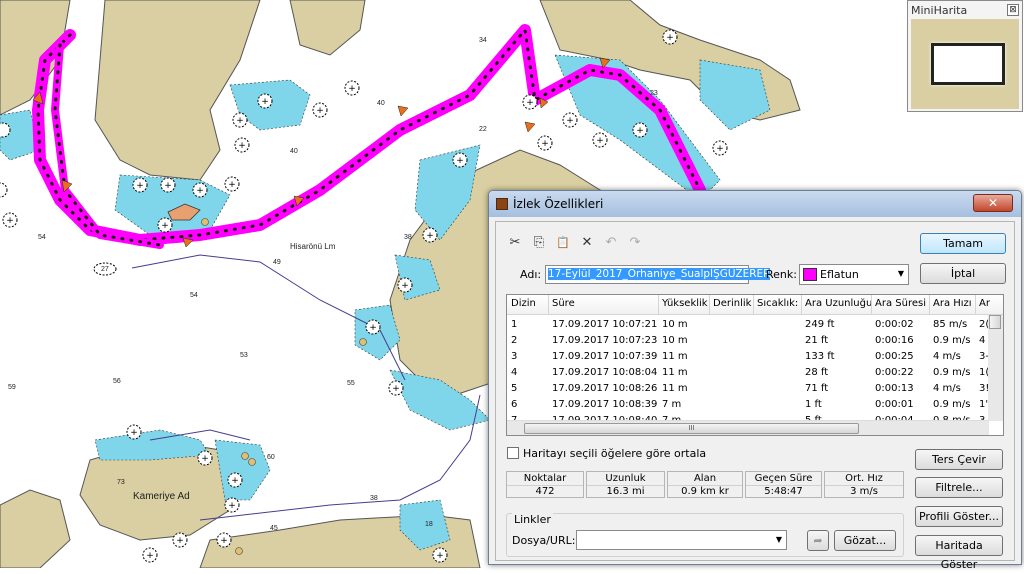 This screenshot has height=574, width=1024. I want to click on table-cell: 5, so click(514, 388).